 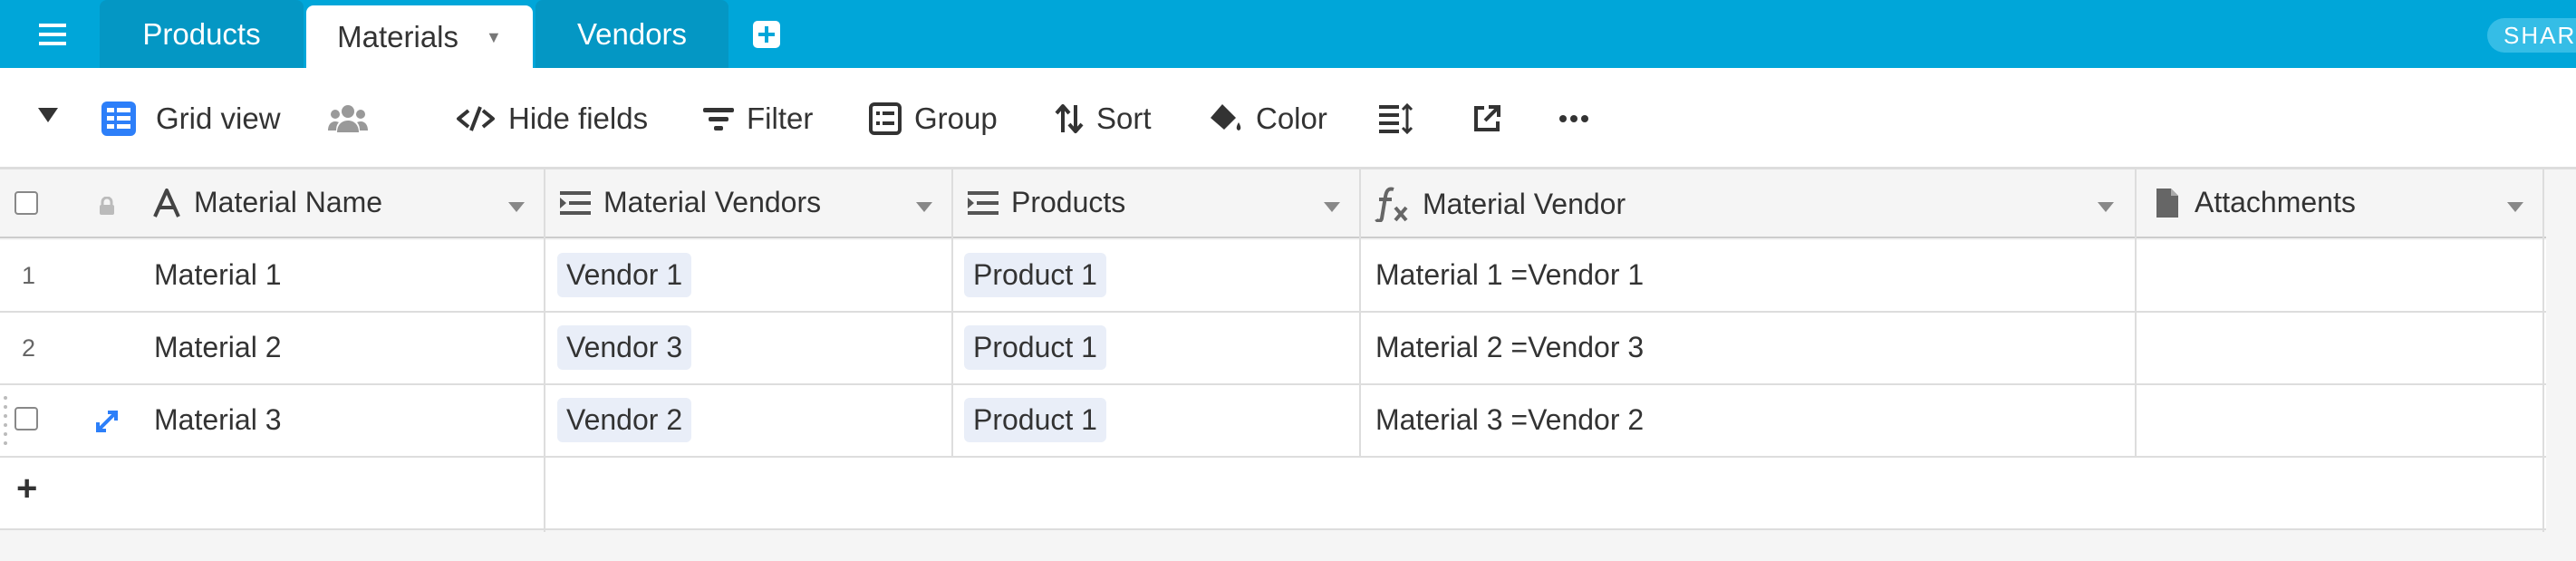 I want to click on color-label: Color, so click(x=1291, y=118).